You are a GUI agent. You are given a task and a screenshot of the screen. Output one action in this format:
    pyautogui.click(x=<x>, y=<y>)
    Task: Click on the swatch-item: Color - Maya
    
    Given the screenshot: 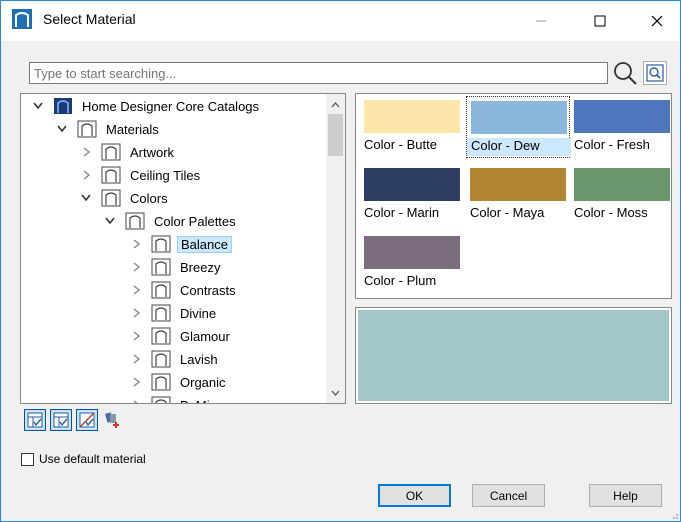 What is the action you would take?
    pyautogui.click(x=518, y=195)
    